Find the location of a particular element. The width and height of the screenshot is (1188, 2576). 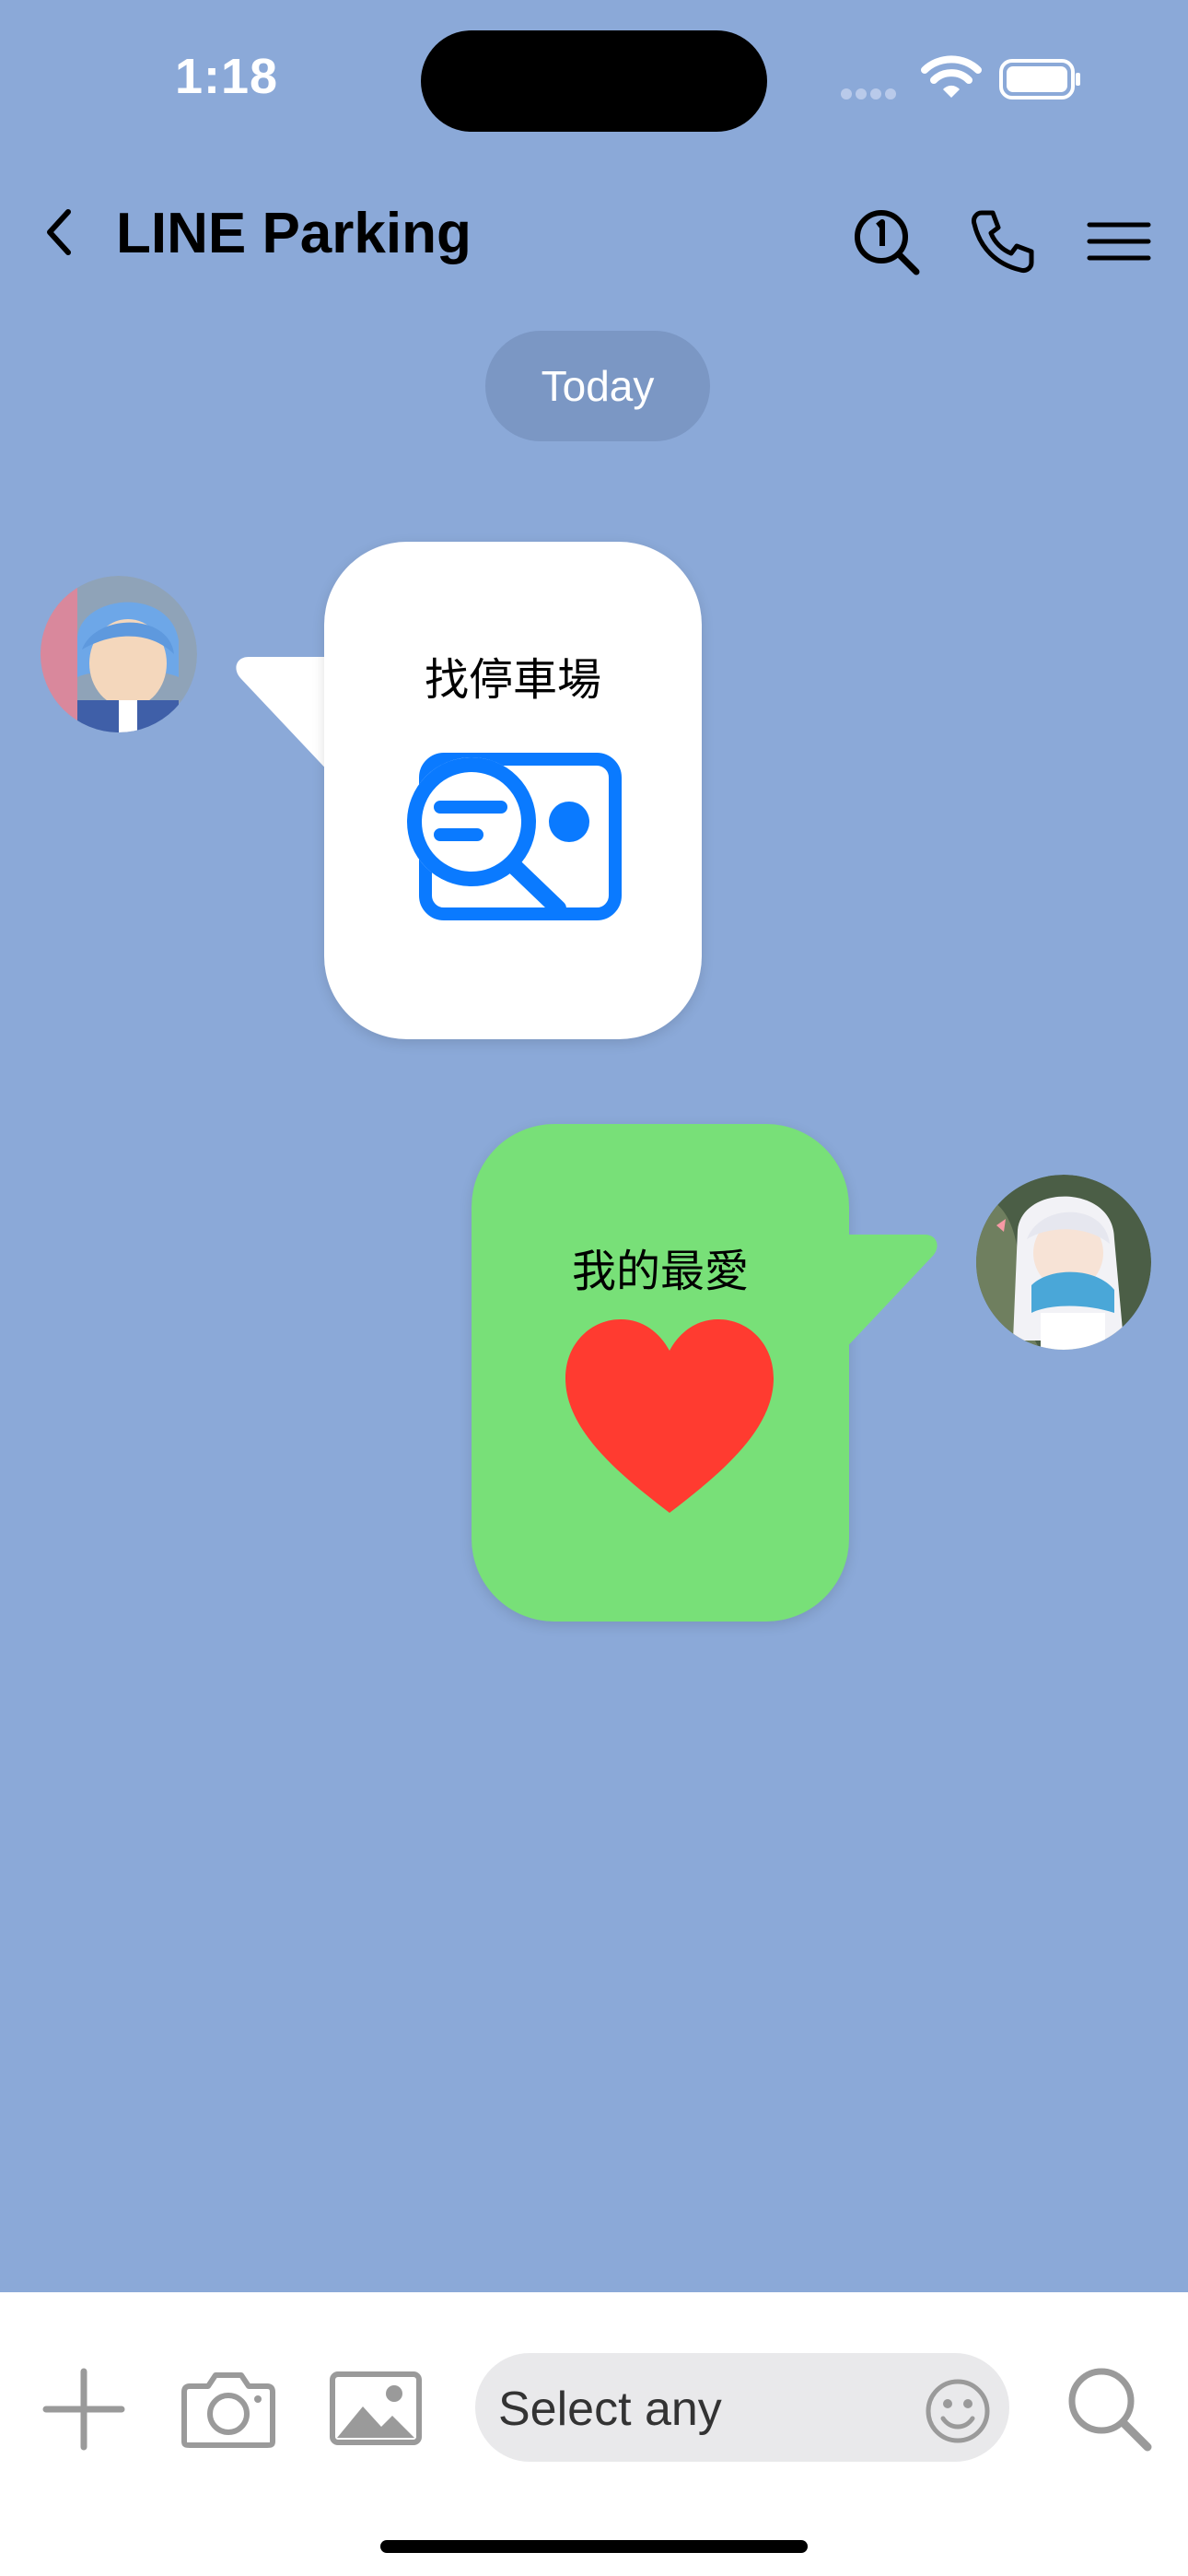

home-indicator is located at coordinates (594, 2546).